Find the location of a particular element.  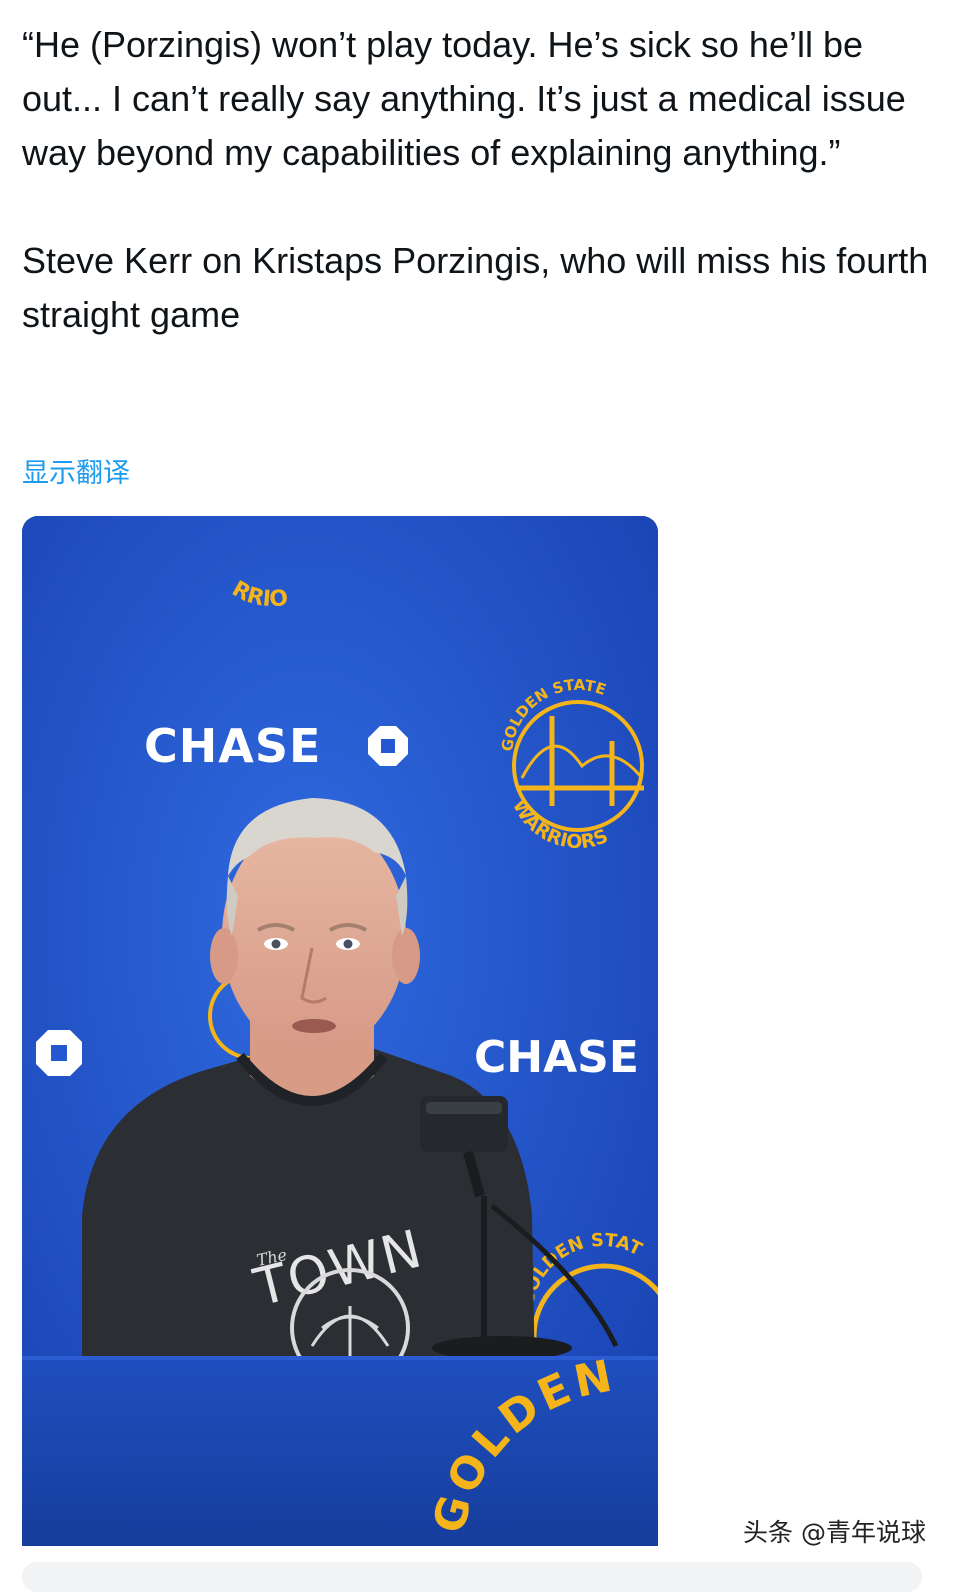

podium: GOLDEN is located at coordinates (340, 1448).